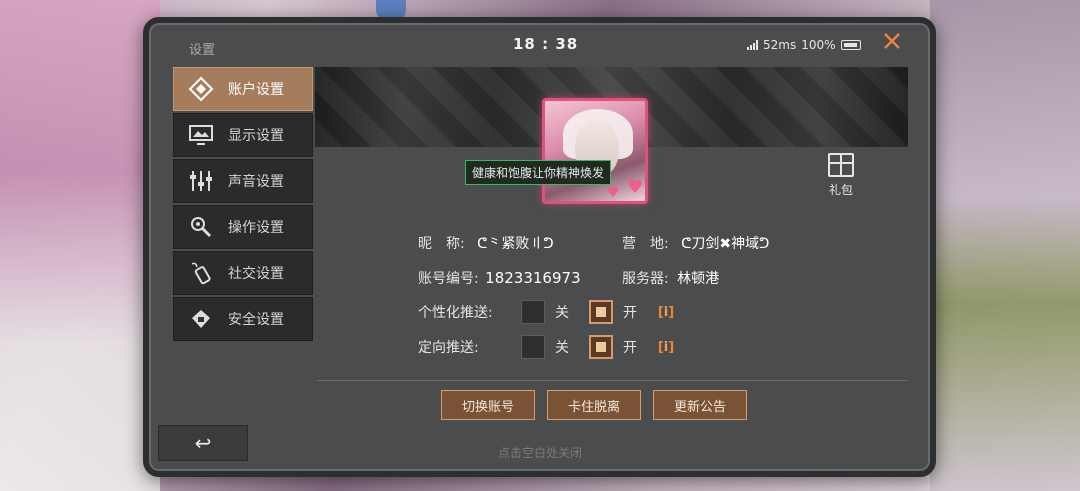  What do you see at coordinates (840, 190) in the screenshot?
I see `gift-label: 礼包` at bounding box center [840, 190].